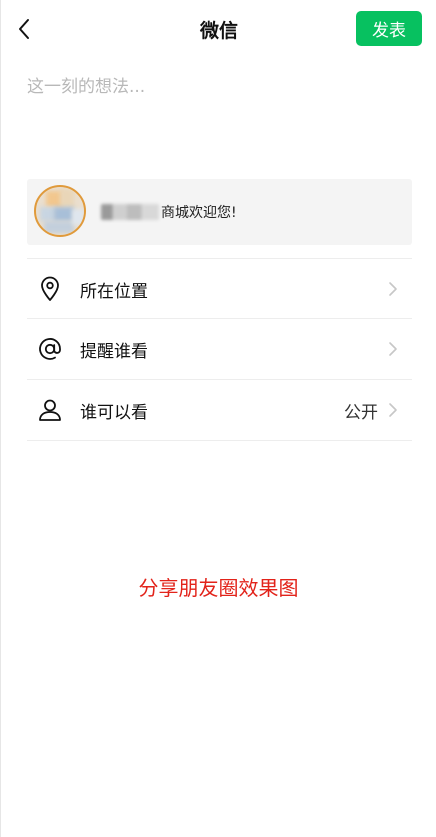 The image size is (436, 837). I want to click on shared-link-card: 商城欢迎您!, so click(219, 212).